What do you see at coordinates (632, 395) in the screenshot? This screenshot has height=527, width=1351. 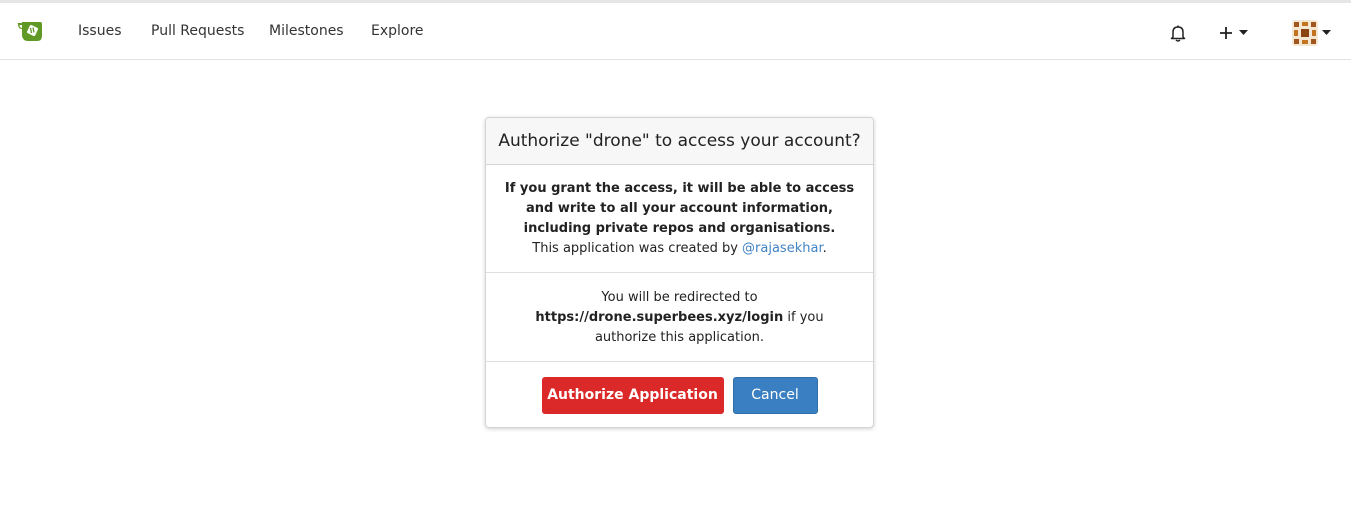 I see `authorize-application-button: Authorize Application` at bounding box center [632, 395].